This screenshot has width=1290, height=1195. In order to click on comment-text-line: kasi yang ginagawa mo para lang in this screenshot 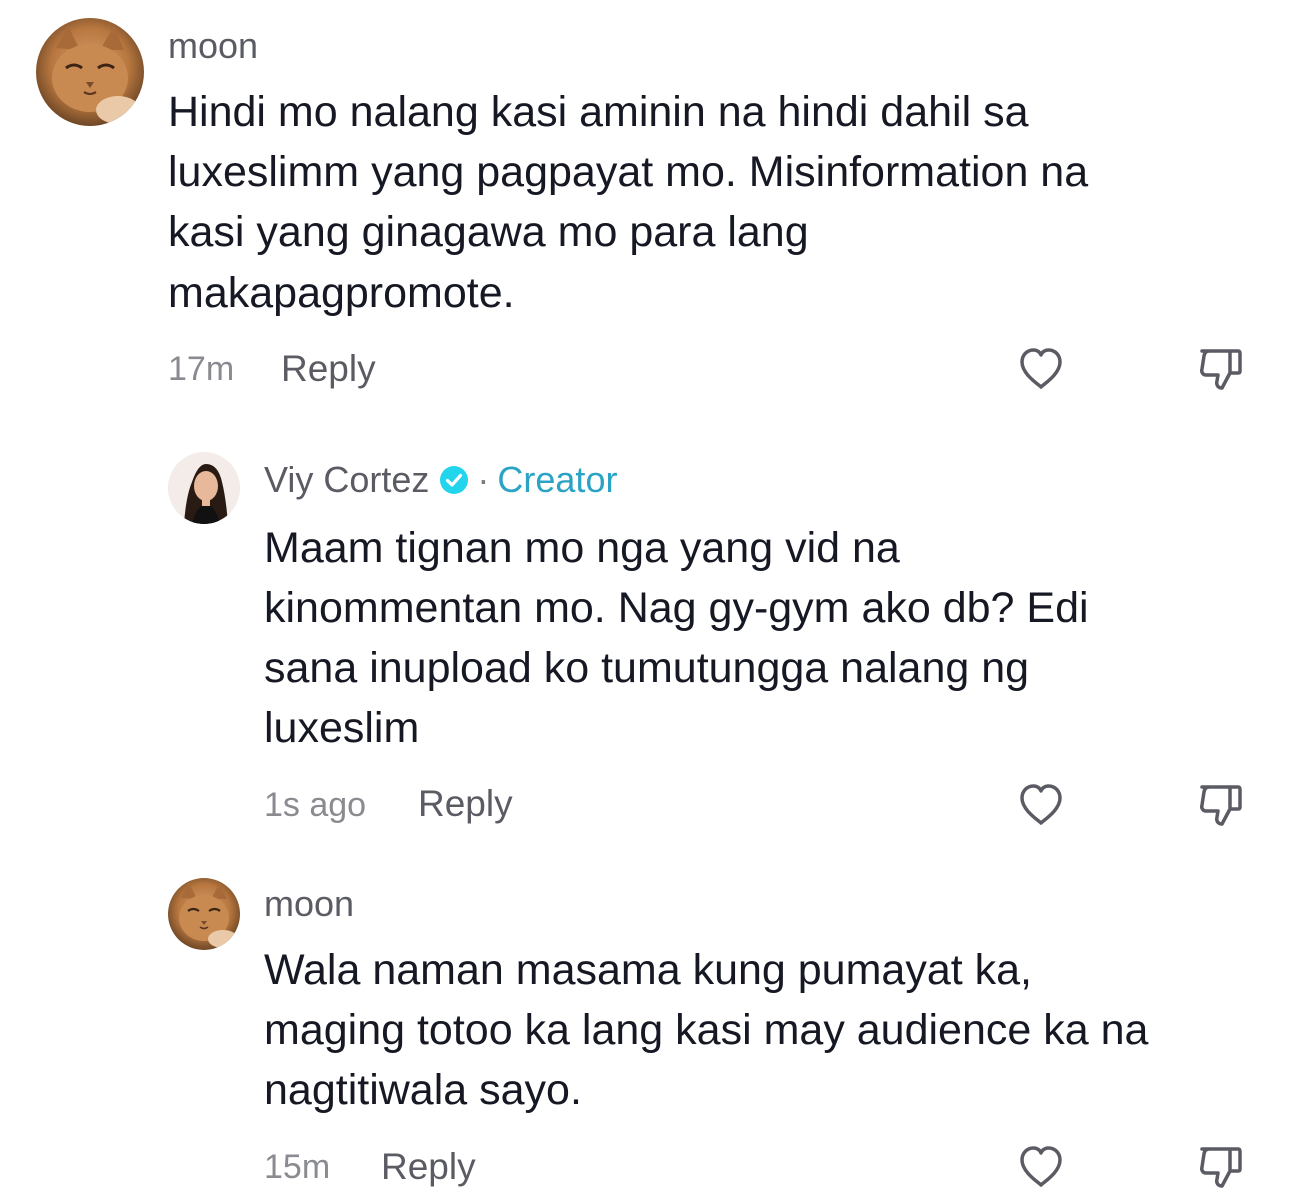, I will do `click(488, 232)`.